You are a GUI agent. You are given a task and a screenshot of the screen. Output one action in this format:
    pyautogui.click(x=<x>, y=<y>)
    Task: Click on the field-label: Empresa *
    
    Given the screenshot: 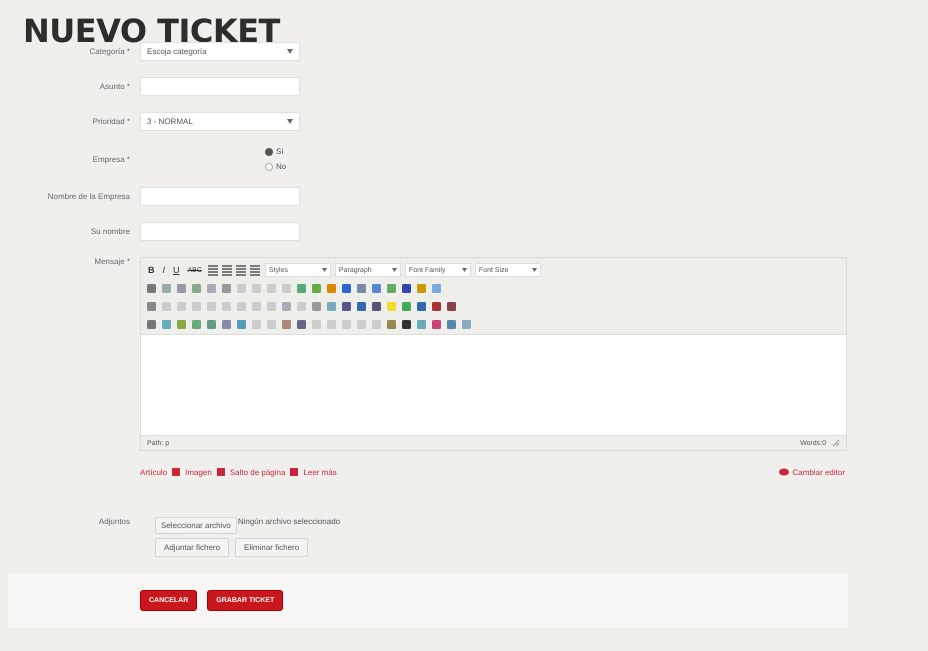 What is the action you would take?
    pyautogui.click(x=111, y=159)
    